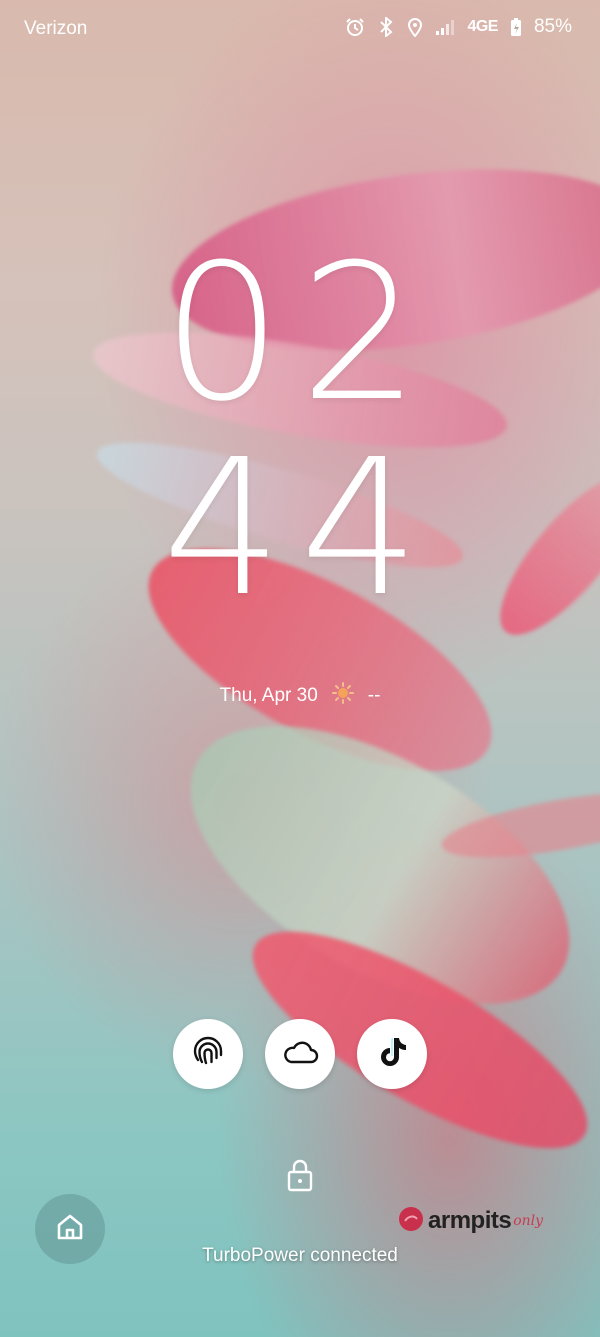  I want to click on lockscreen-shortcuts, so click(300, 1054).